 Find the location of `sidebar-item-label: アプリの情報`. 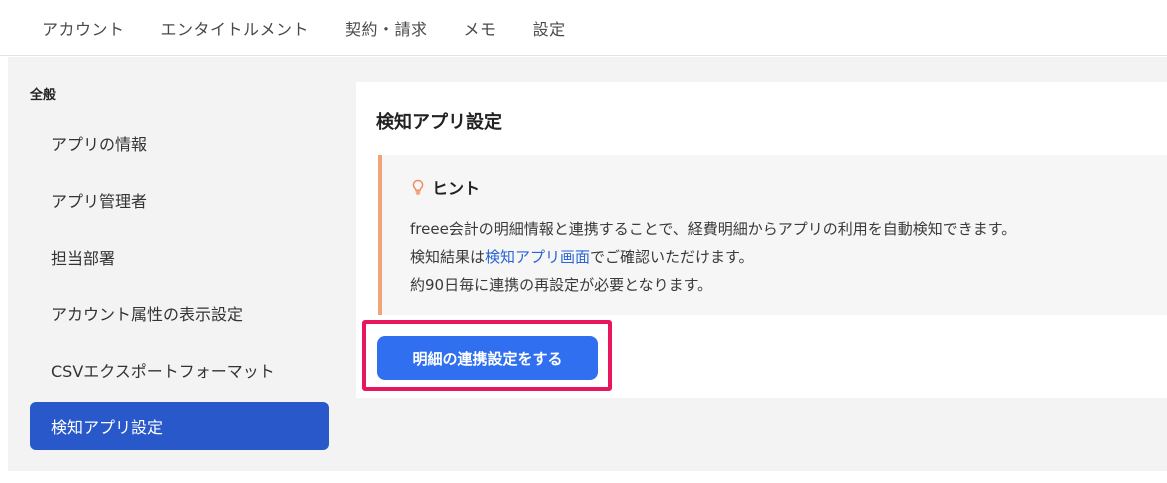

sidebar-item-label: アプリの情報 is located at coordinates (99, 144).